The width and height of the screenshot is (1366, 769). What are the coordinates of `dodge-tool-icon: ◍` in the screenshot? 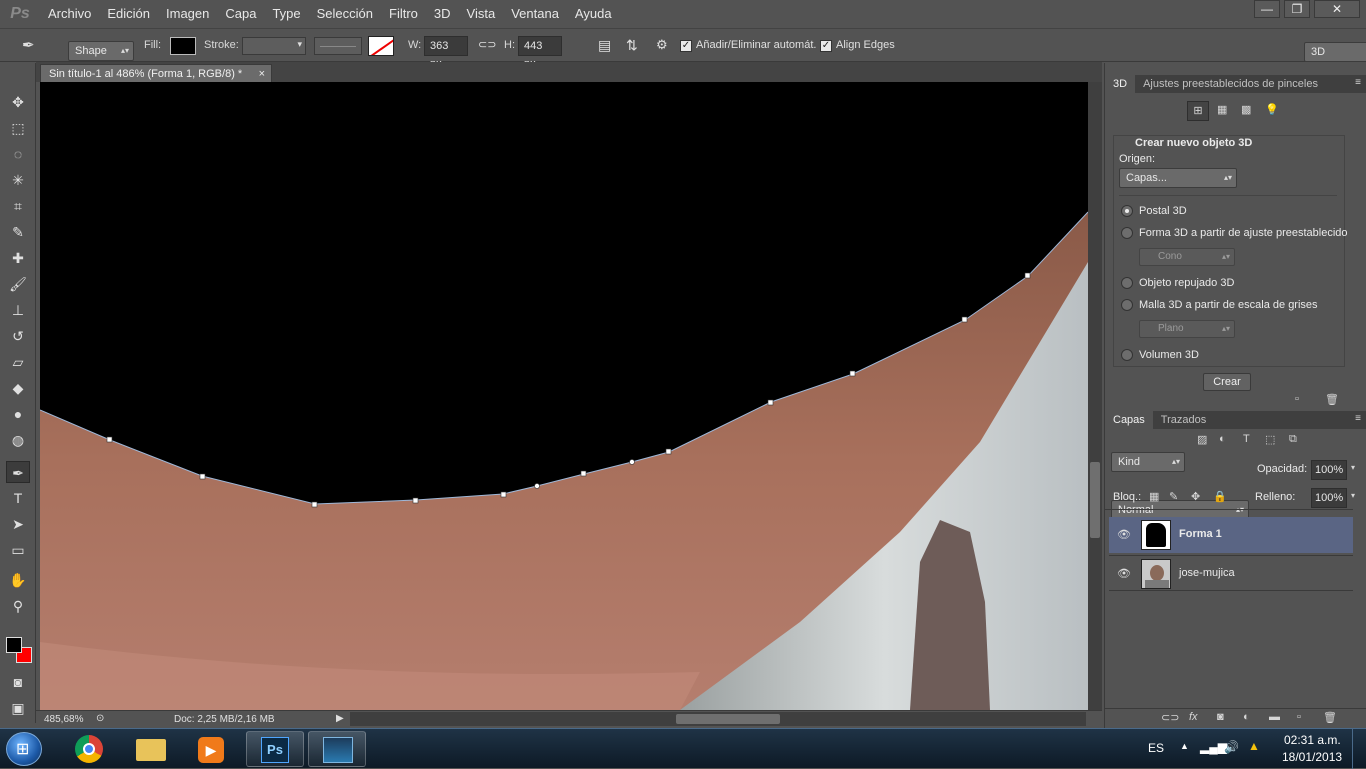 It's located at (18, 440).